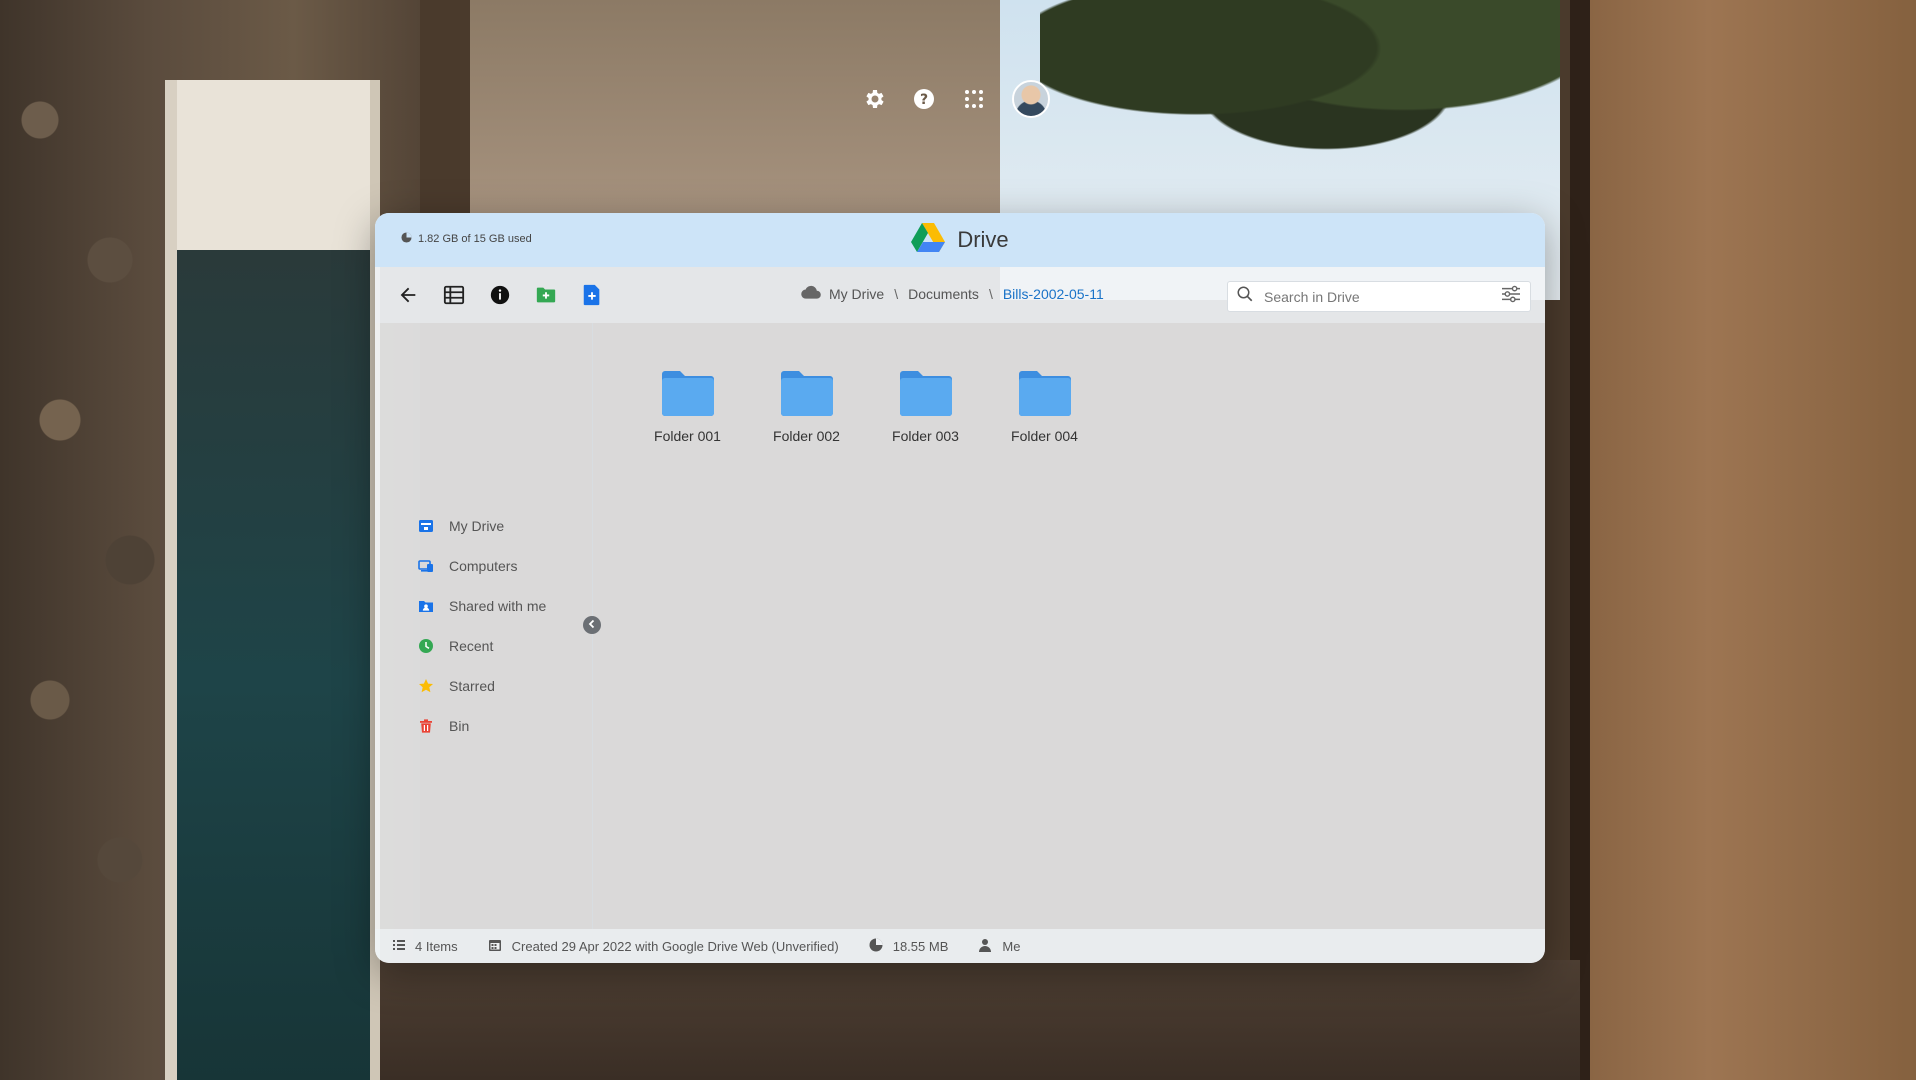 Image resolution: width=1916 pixels, height=1080 pixels. What do you see at coordinates (426, 646) in the screenshot?
I see `clock-icon` at bounding box center [426, 646].